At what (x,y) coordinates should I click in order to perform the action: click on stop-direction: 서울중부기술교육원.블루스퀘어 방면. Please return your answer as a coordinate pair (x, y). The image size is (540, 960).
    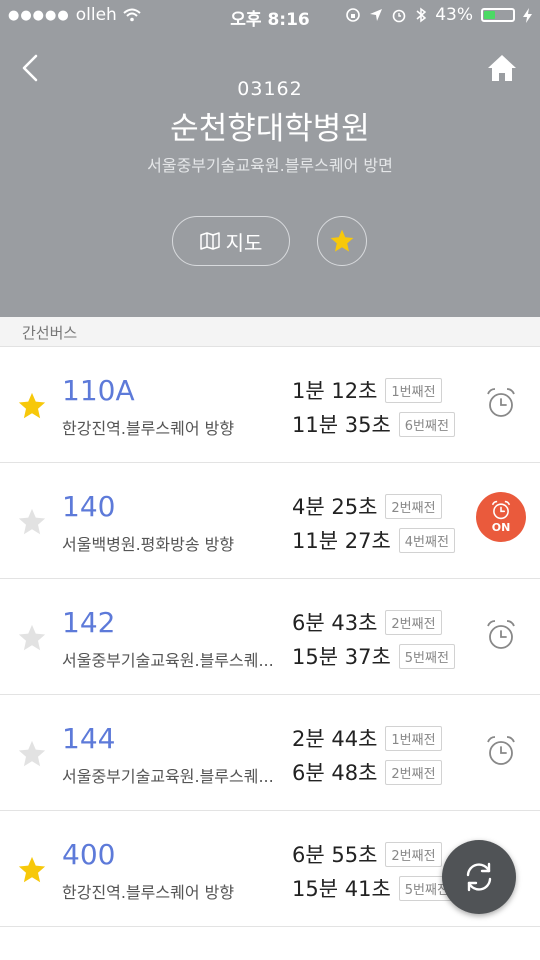
    Looking at the image, I should click on (270, 165).